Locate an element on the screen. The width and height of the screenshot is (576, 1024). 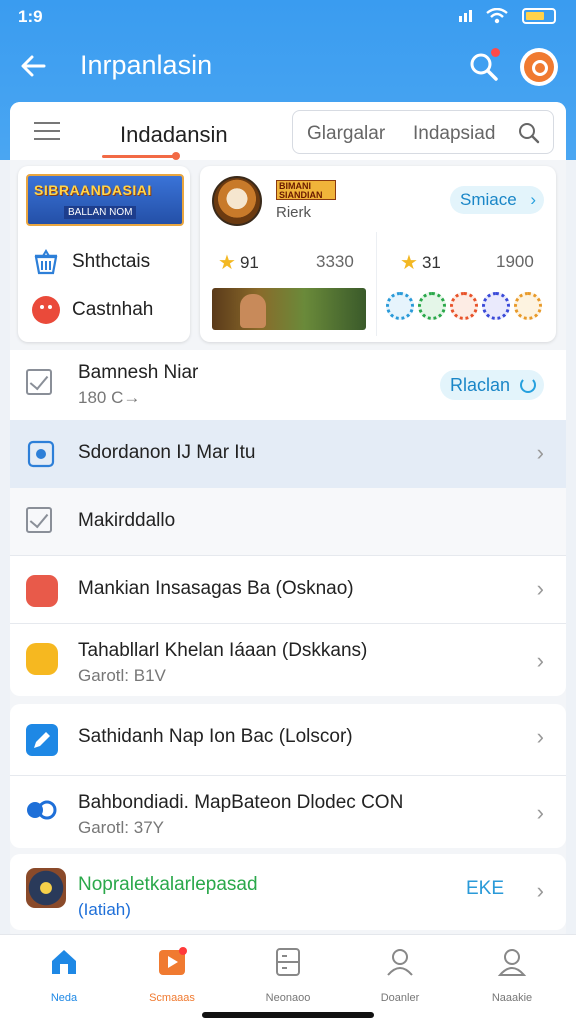
status-bar: 1:9 is located at coordinates (288, 17).